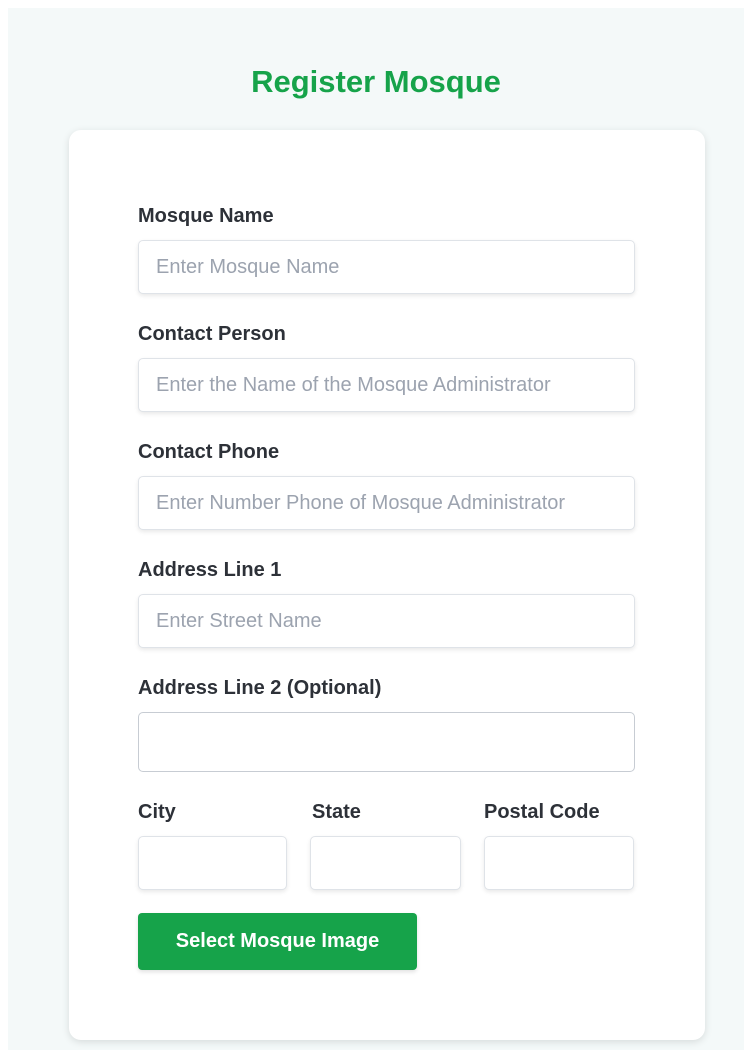 The image size is (744, 1050). Describe the element at coordinates (386, 503) in the screenshot. I see `contact-phone-input` at that location.